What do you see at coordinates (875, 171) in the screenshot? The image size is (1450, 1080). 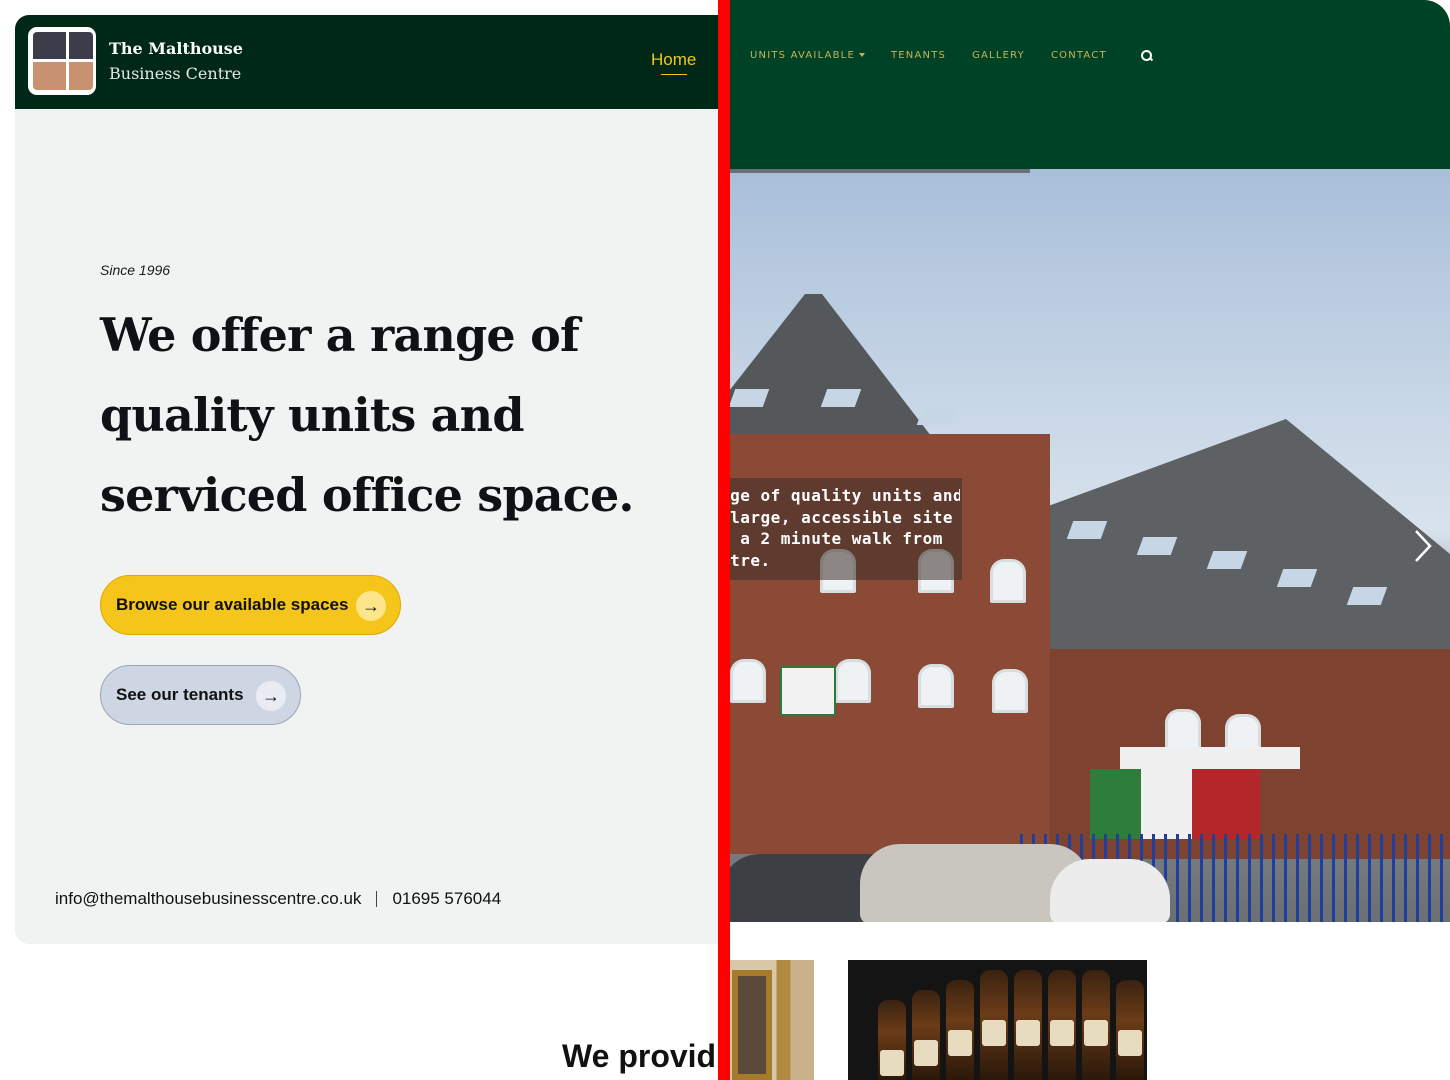 I see `hero-top-strip` at bounding box center [875, 171].